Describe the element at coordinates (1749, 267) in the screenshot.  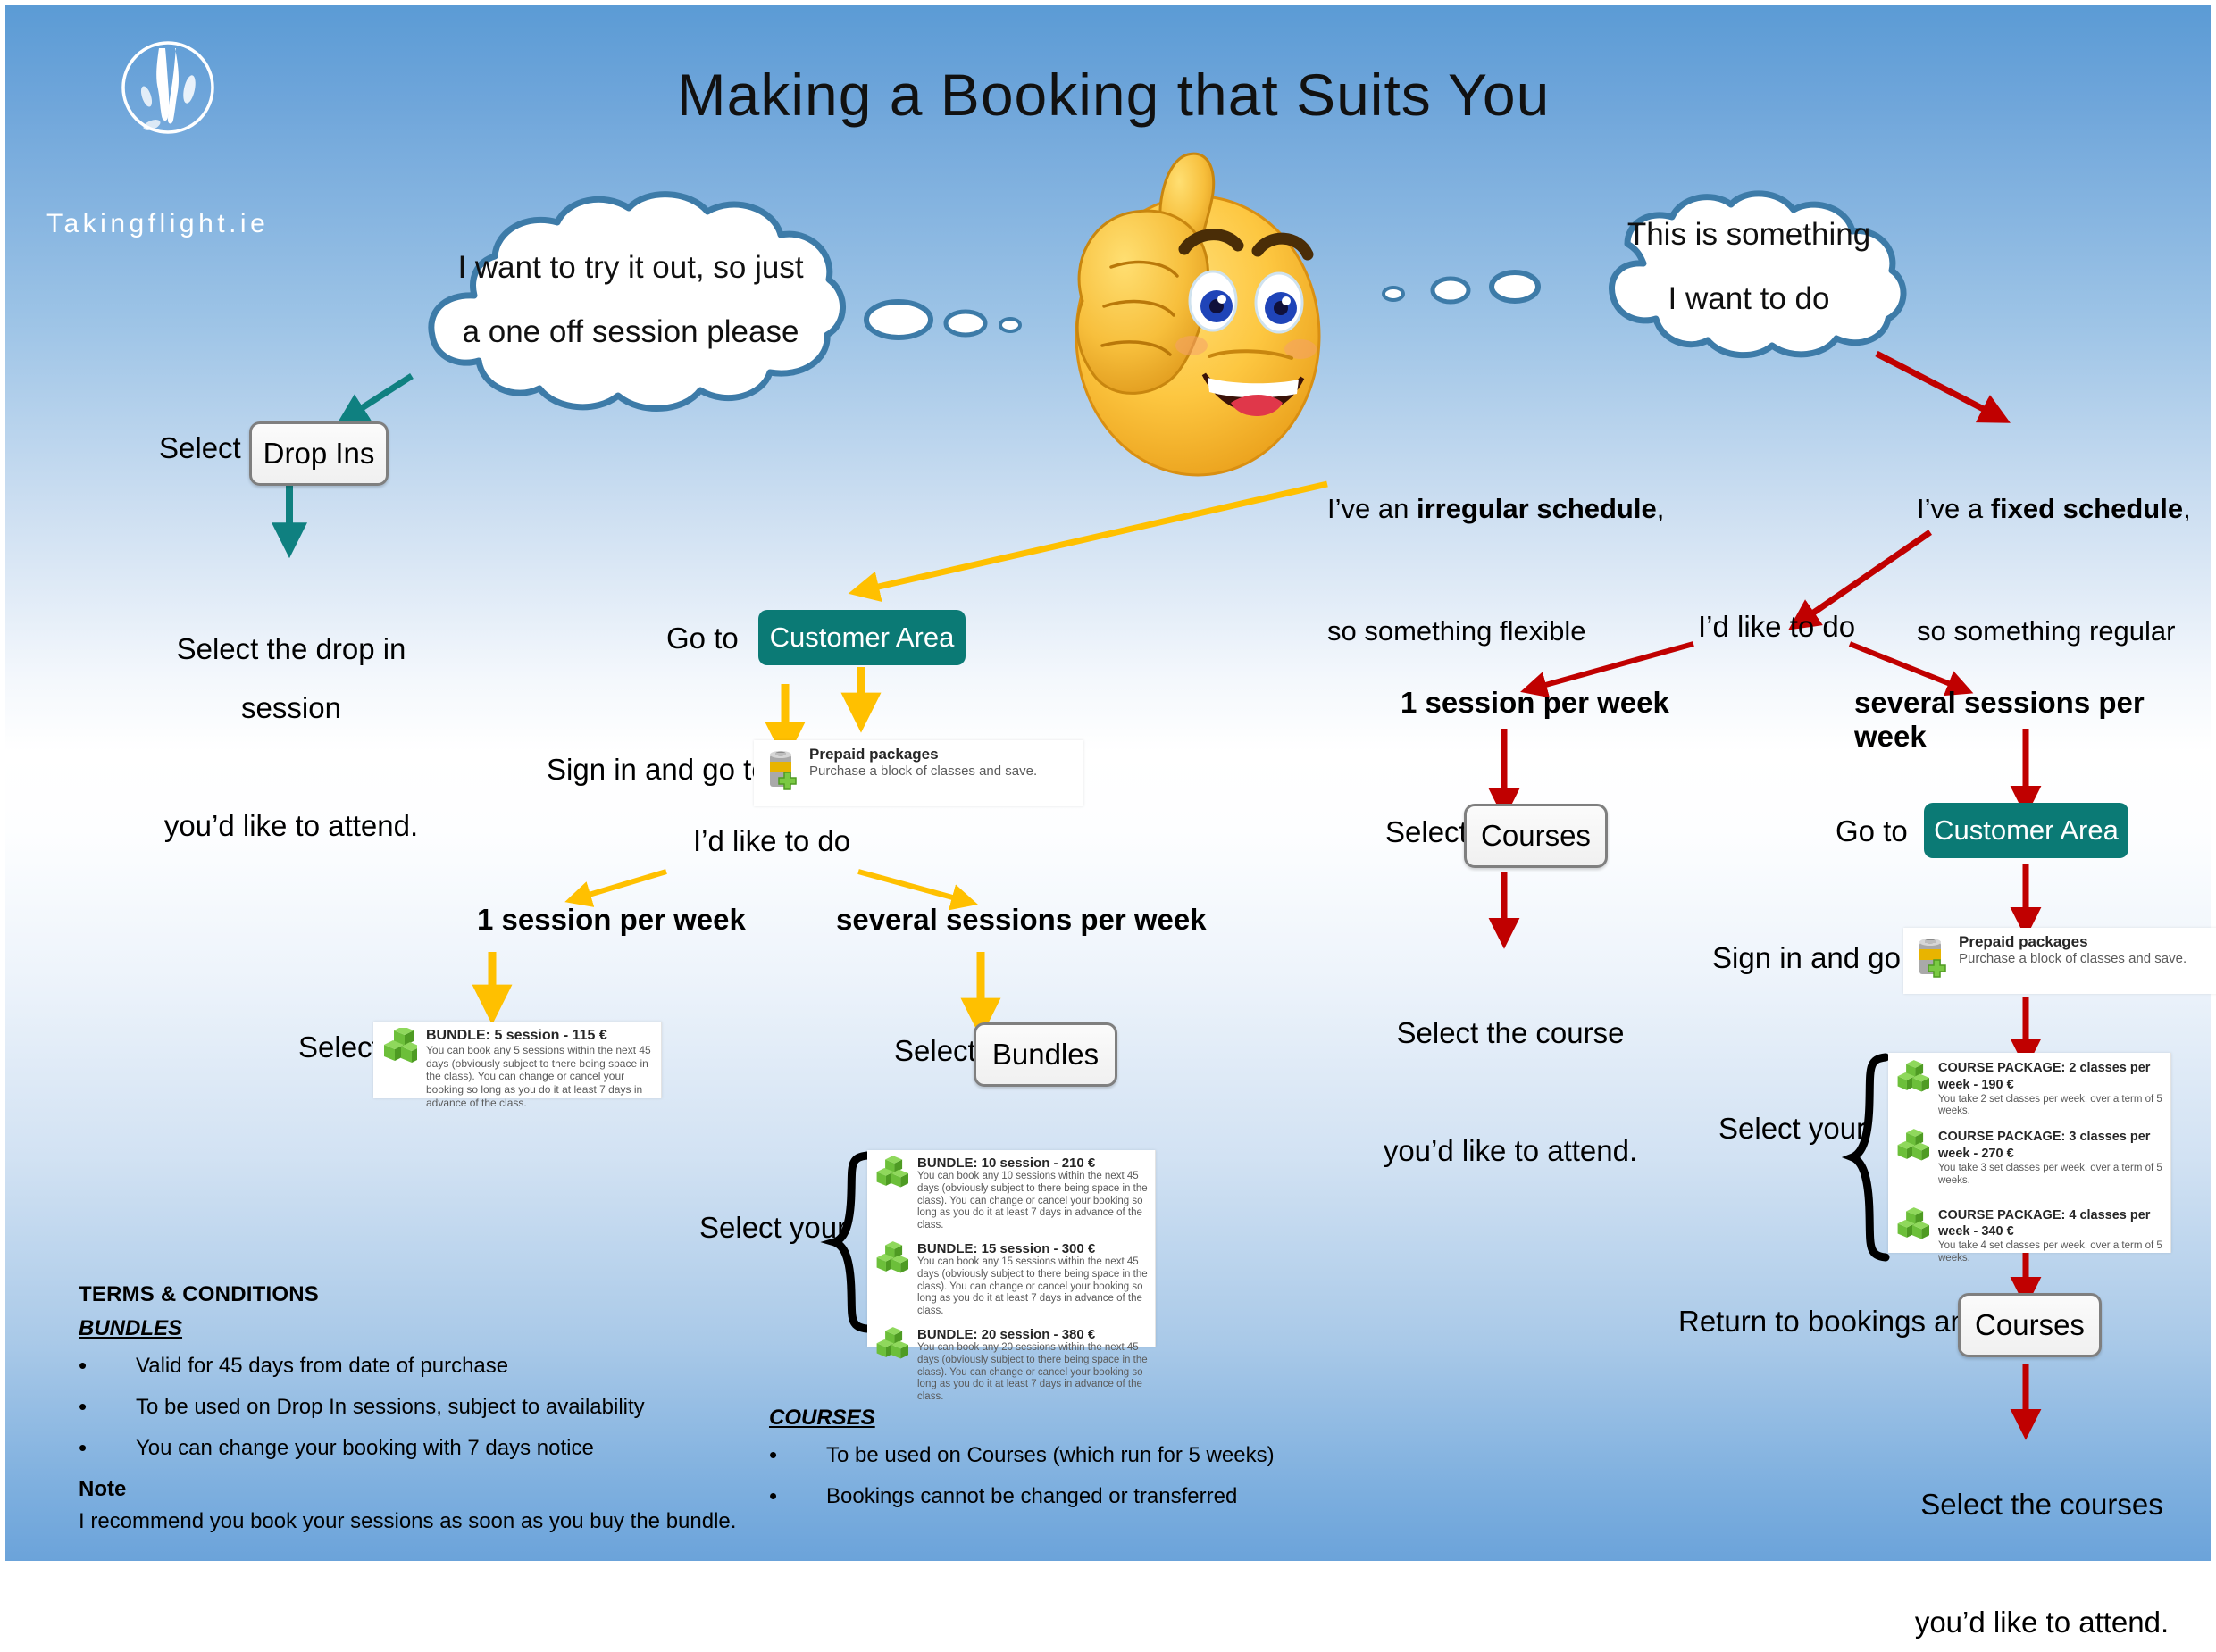
I see `thought-bubble-right: This is something I want to do` at that location.